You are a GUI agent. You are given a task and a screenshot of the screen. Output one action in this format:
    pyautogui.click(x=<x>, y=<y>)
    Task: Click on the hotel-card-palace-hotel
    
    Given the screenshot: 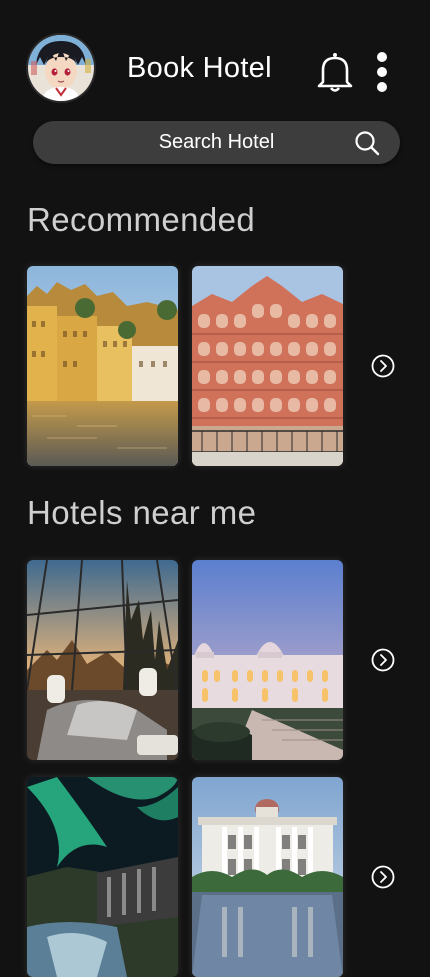 What is the action you would take?
    pyautogui.click(x=267, y=660)
    